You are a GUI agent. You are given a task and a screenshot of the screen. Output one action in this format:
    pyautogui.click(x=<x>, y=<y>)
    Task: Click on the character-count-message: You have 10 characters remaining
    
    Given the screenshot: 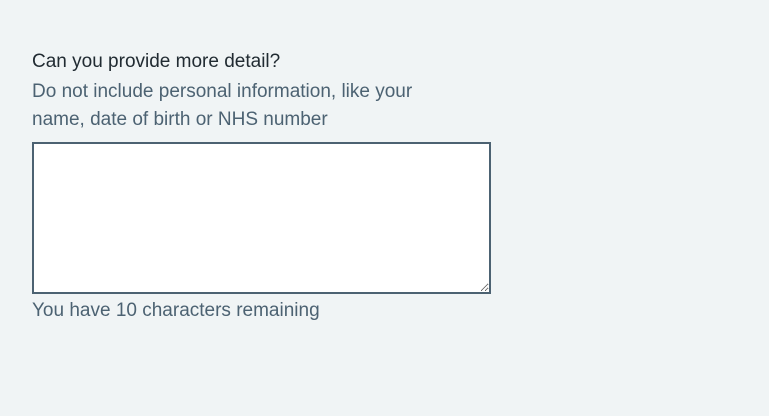 What is the action you would take?
    pyautogui.click(x=176, y=310)
    